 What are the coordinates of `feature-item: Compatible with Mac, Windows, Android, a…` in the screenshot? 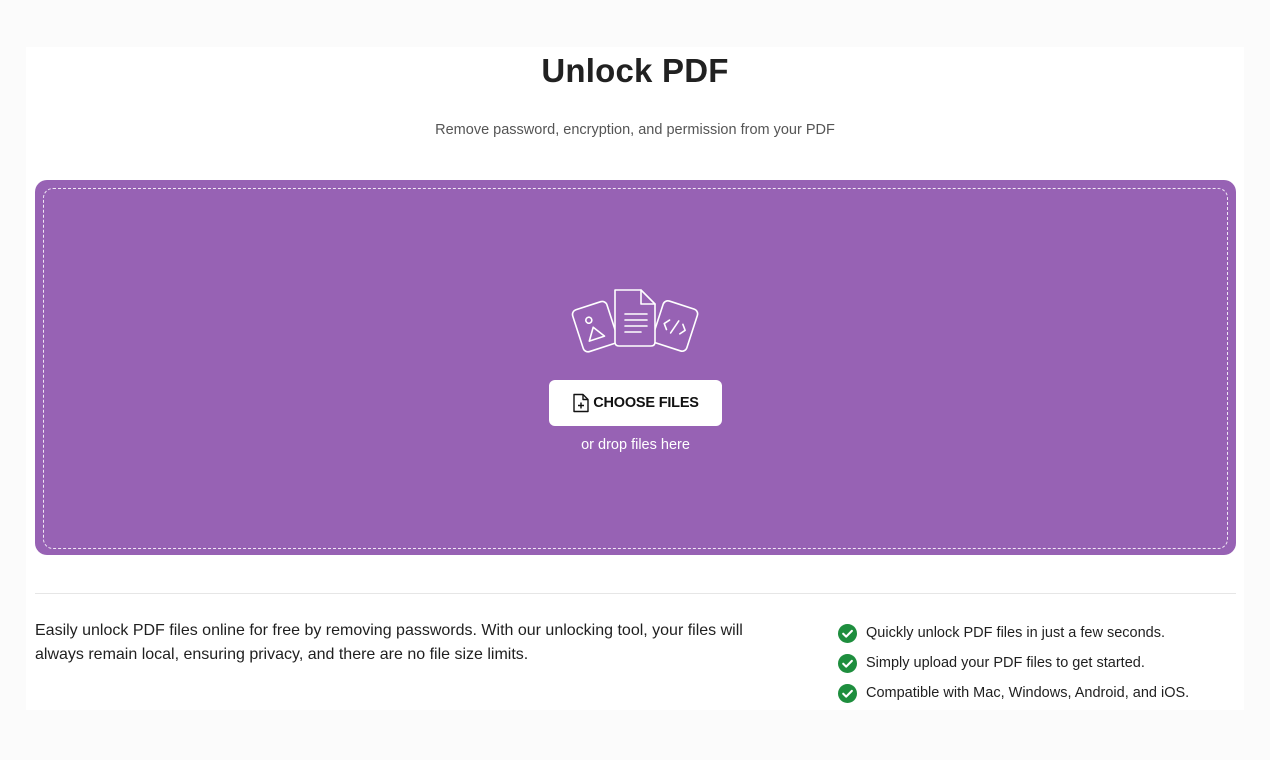 It's located at (1013, 693).